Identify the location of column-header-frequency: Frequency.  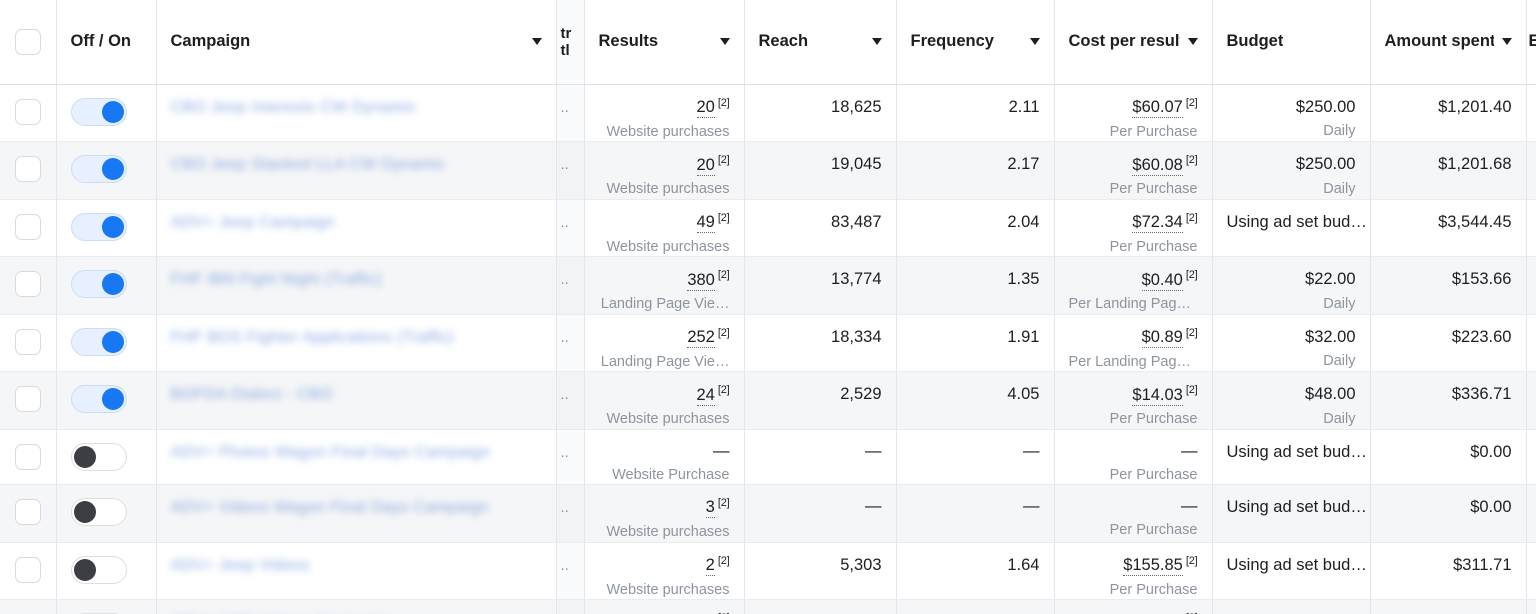
(975, 42).